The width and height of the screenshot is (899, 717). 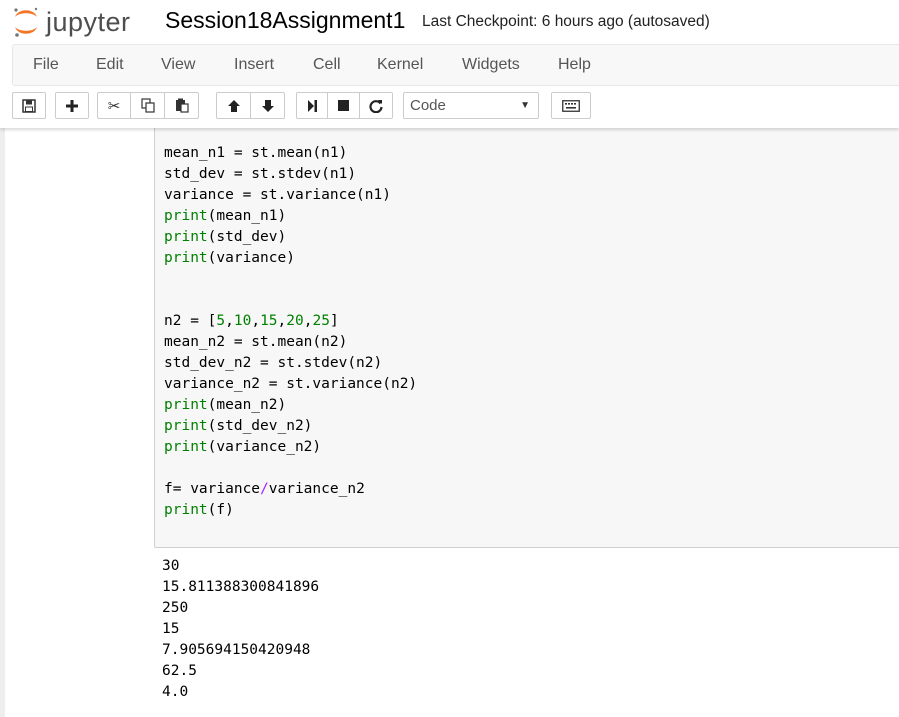 I want to click on caret-down-icon: ▼, so click(x=525, y=105).